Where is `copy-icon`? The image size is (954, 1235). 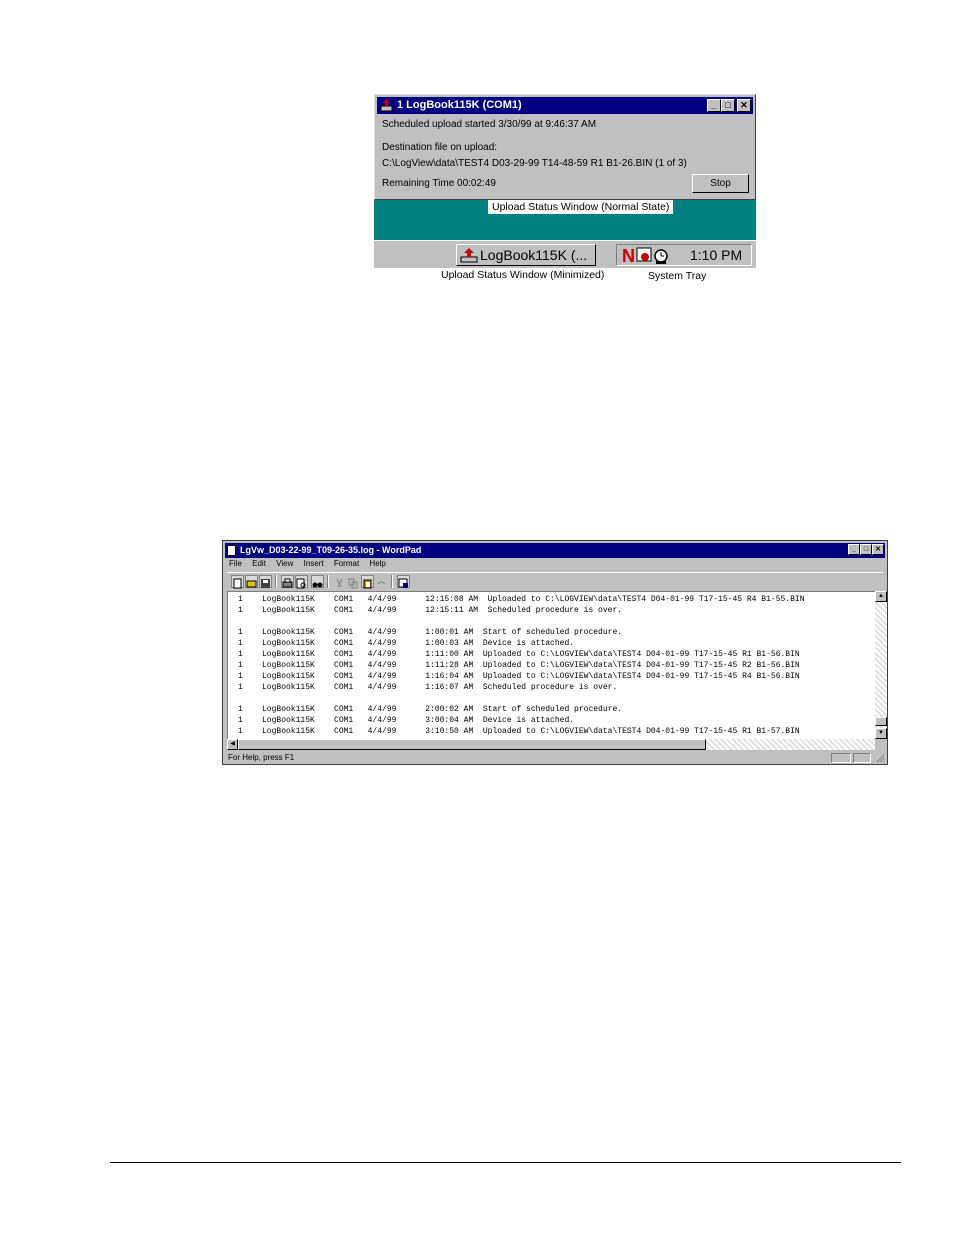 copy-icon is located at coordinates (353, 583).